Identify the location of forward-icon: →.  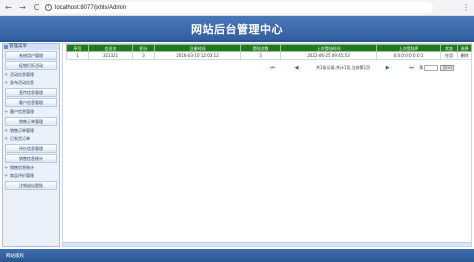
(22, 7).